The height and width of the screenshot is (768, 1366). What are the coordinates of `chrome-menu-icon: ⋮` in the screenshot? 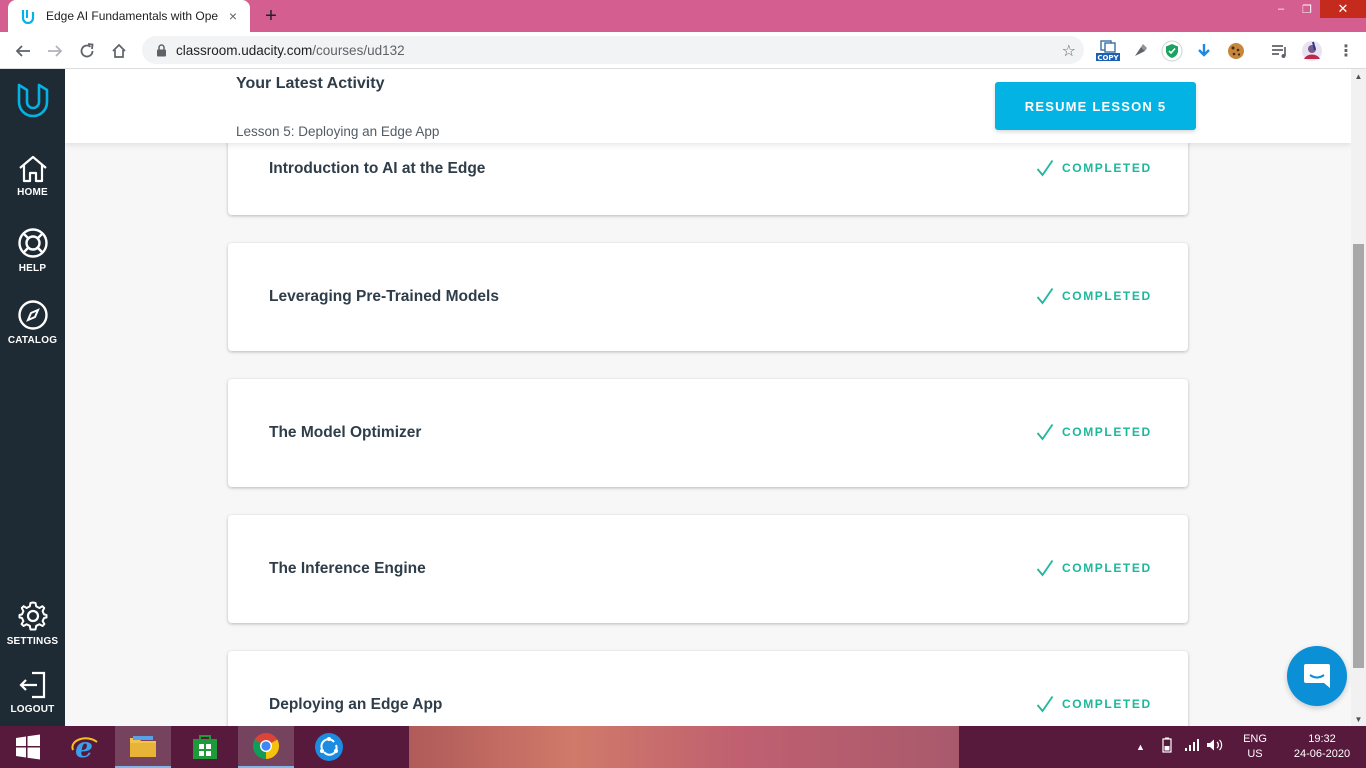 It's located at (1346, 51).